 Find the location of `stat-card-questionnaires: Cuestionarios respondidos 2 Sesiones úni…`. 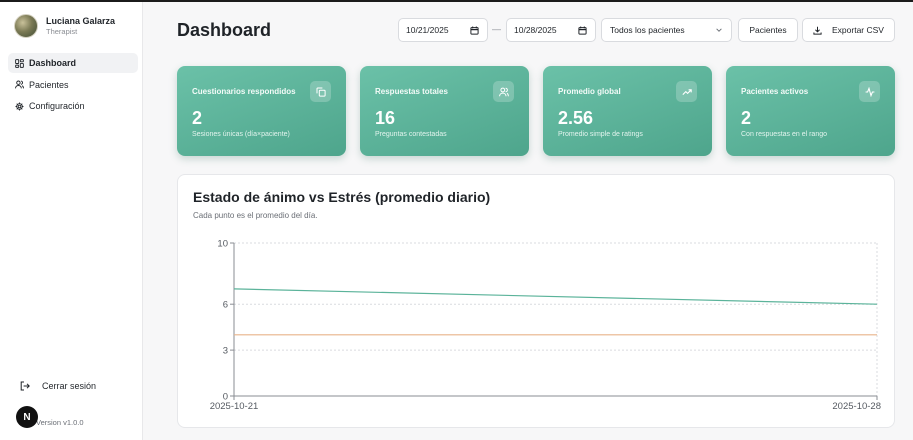

stat-card-questionnaires: Cuestionarios respondidos 2 Sesiones úni… is located at coordinates (261, 111).